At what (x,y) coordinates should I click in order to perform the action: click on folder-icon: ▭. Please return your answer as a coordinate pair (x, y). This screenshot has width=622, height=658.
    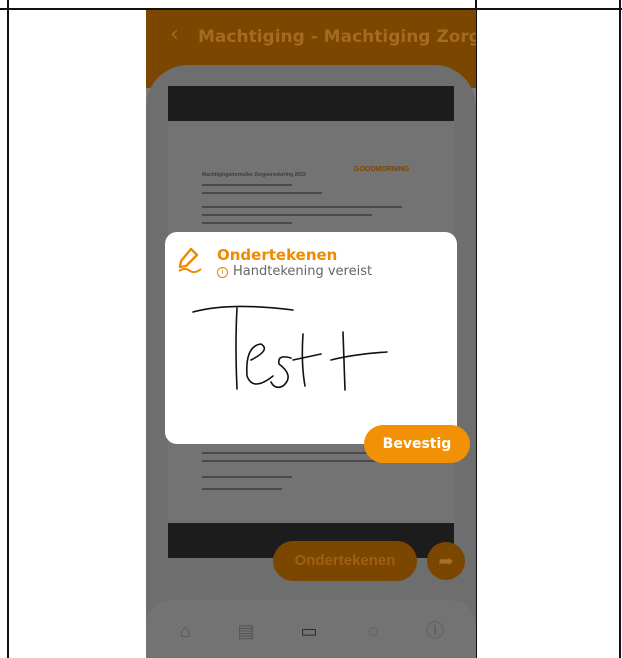
    Looking at the image, I should click on (309, 631).